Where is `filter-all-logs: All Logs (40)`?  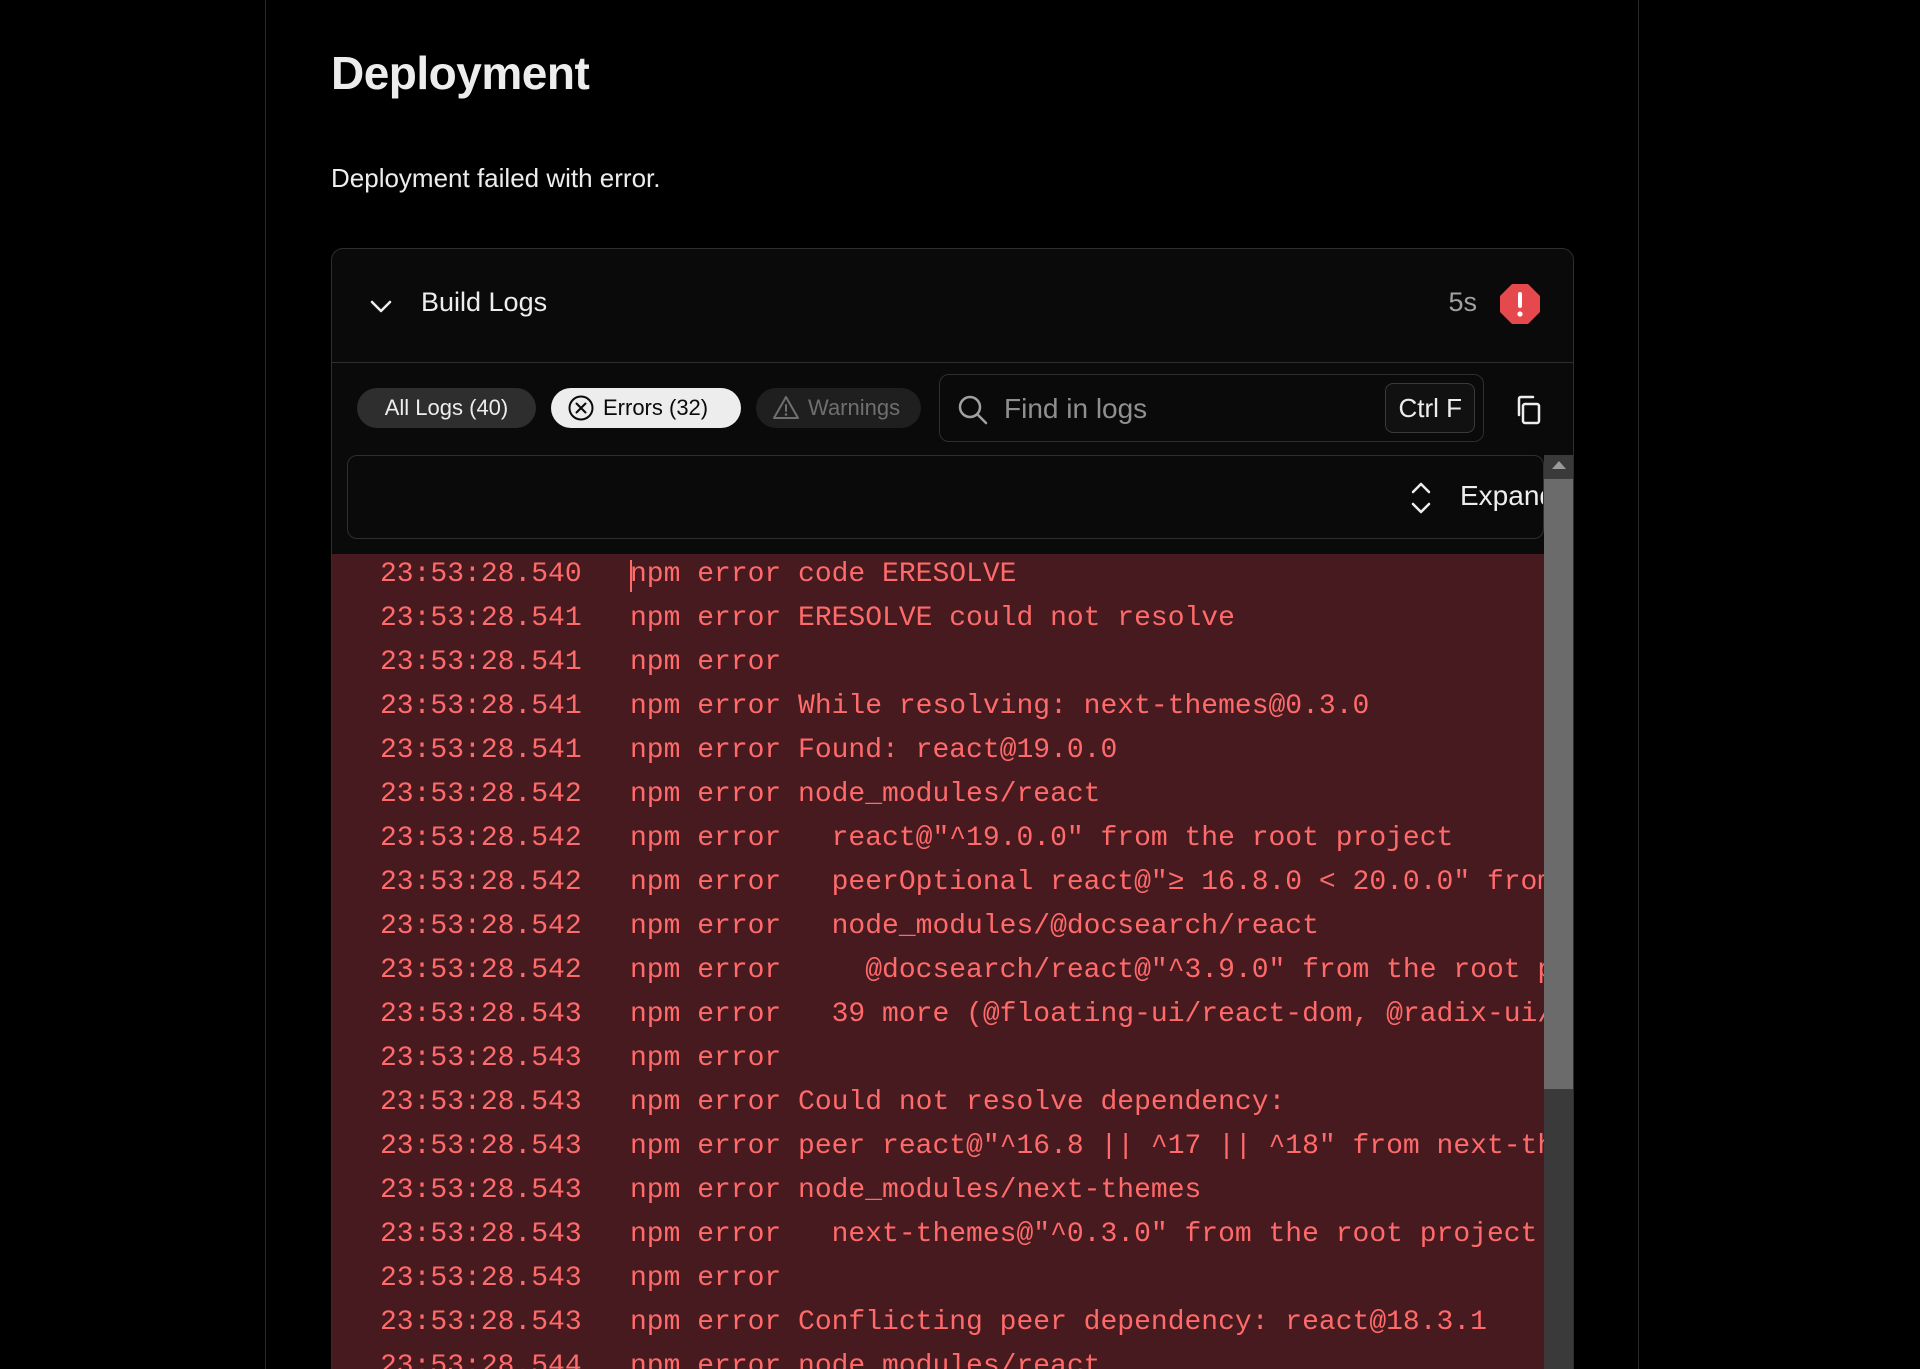 filter-all-logs: All Logs (40) is located at coordinates (446, 408).